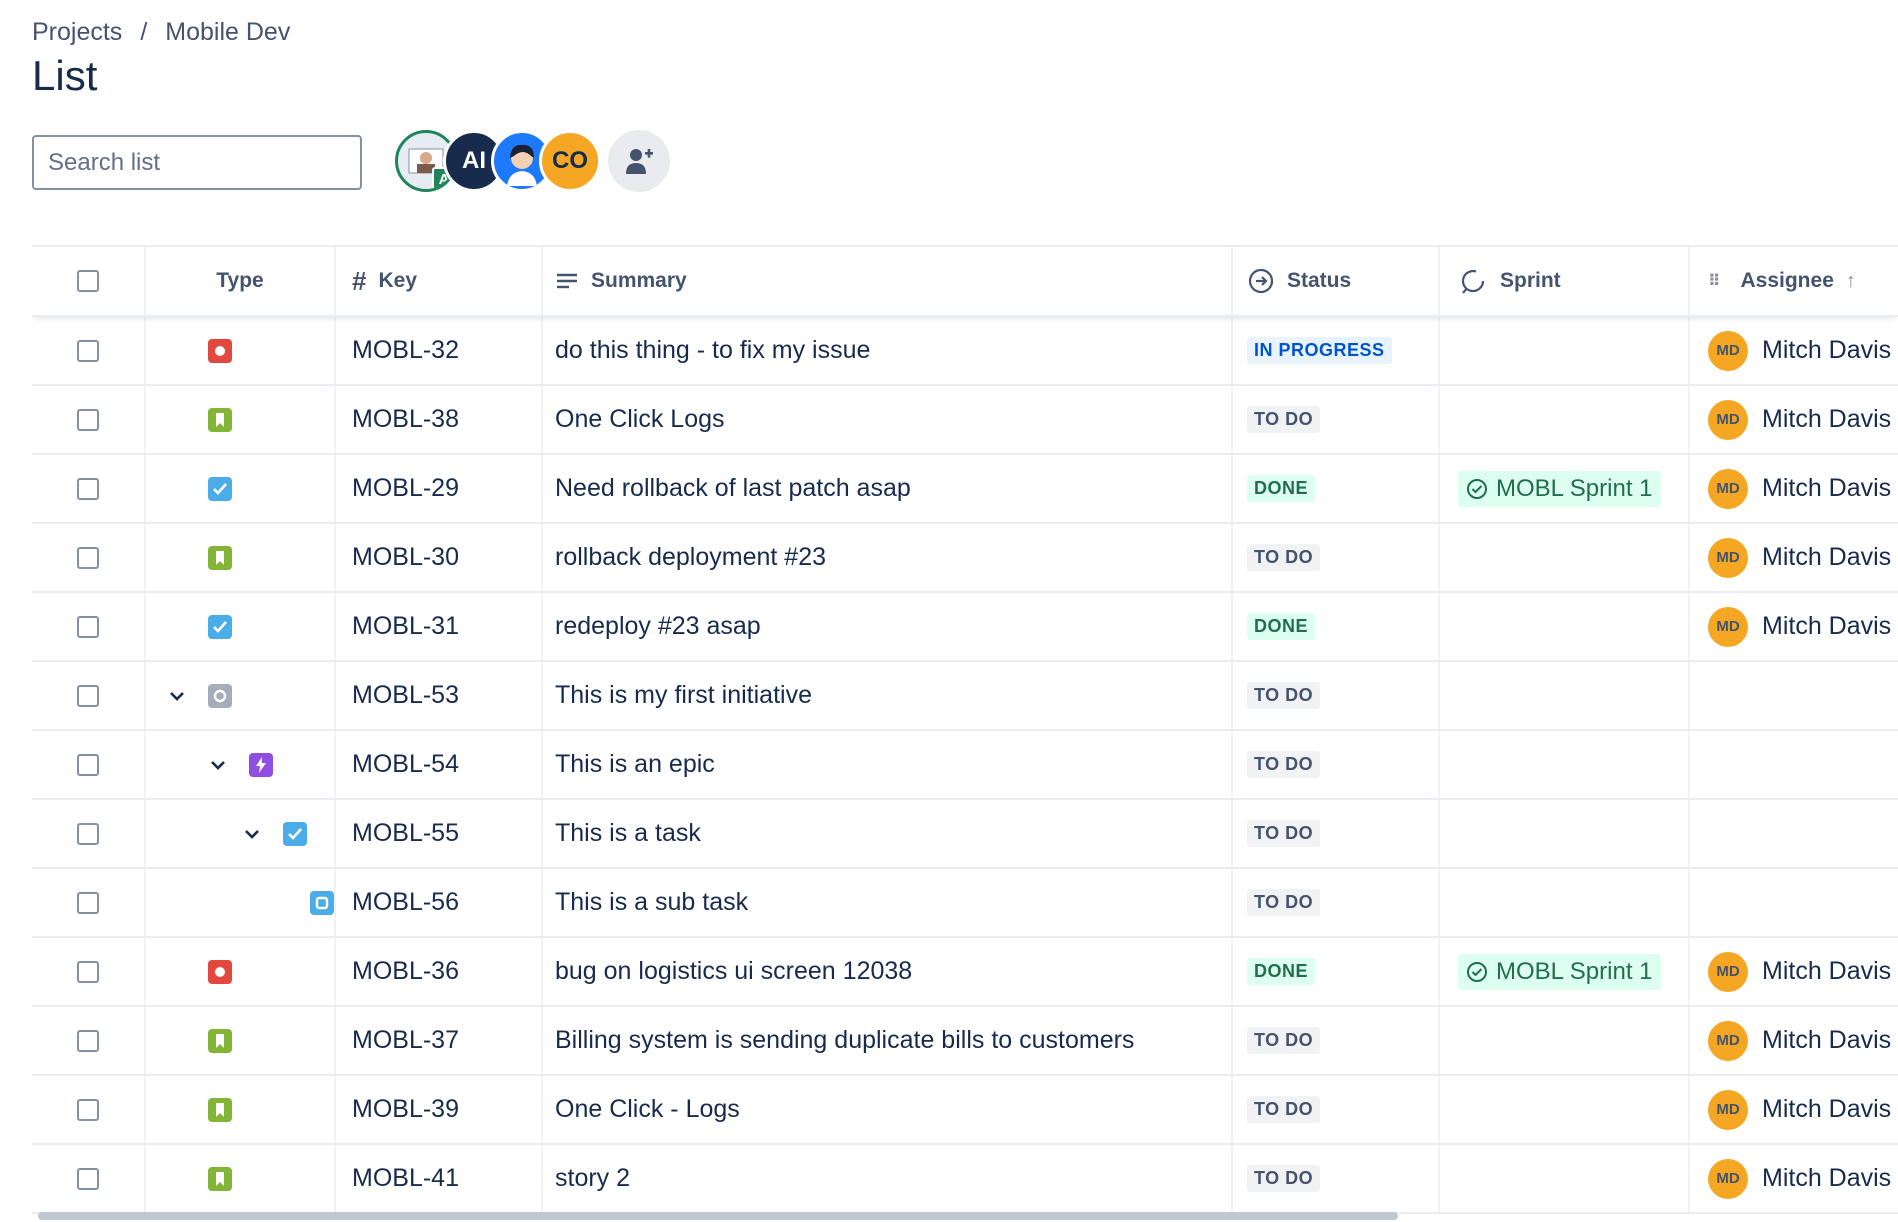  What do you see at coordinates (1851, 281) in the screenshot?
I see `sort-ascending-icon: ↑` at bounding box center [1851, 281].